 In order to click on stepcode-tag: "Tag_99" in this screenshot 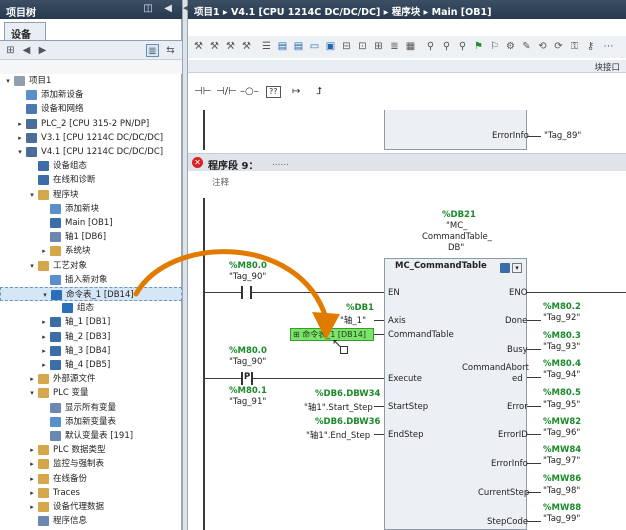, I will do `click(561, 519)`.